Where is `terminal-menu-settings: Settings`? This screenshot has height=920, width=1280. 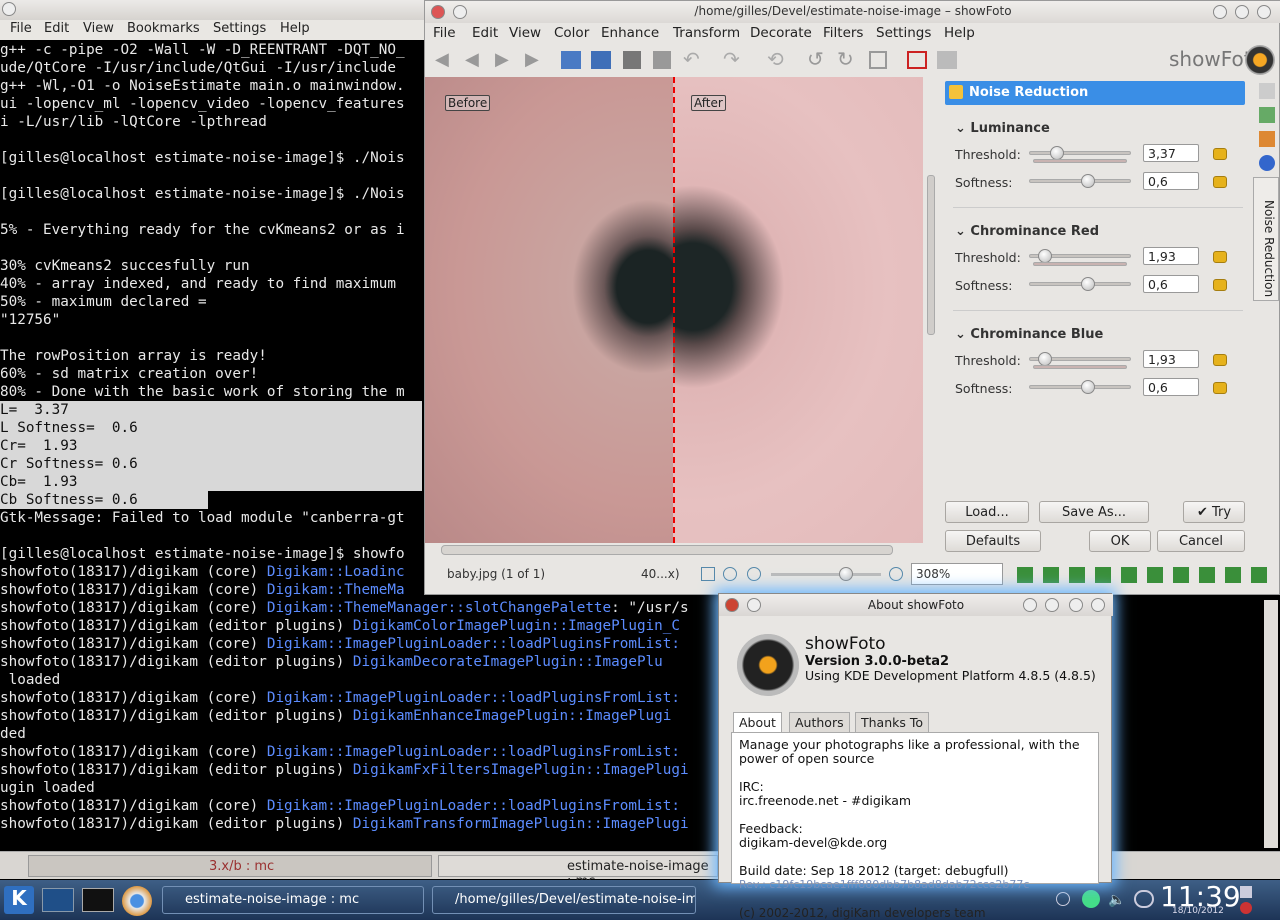
terminal-menu-settings: Settings is located at coordinates (239, 28).